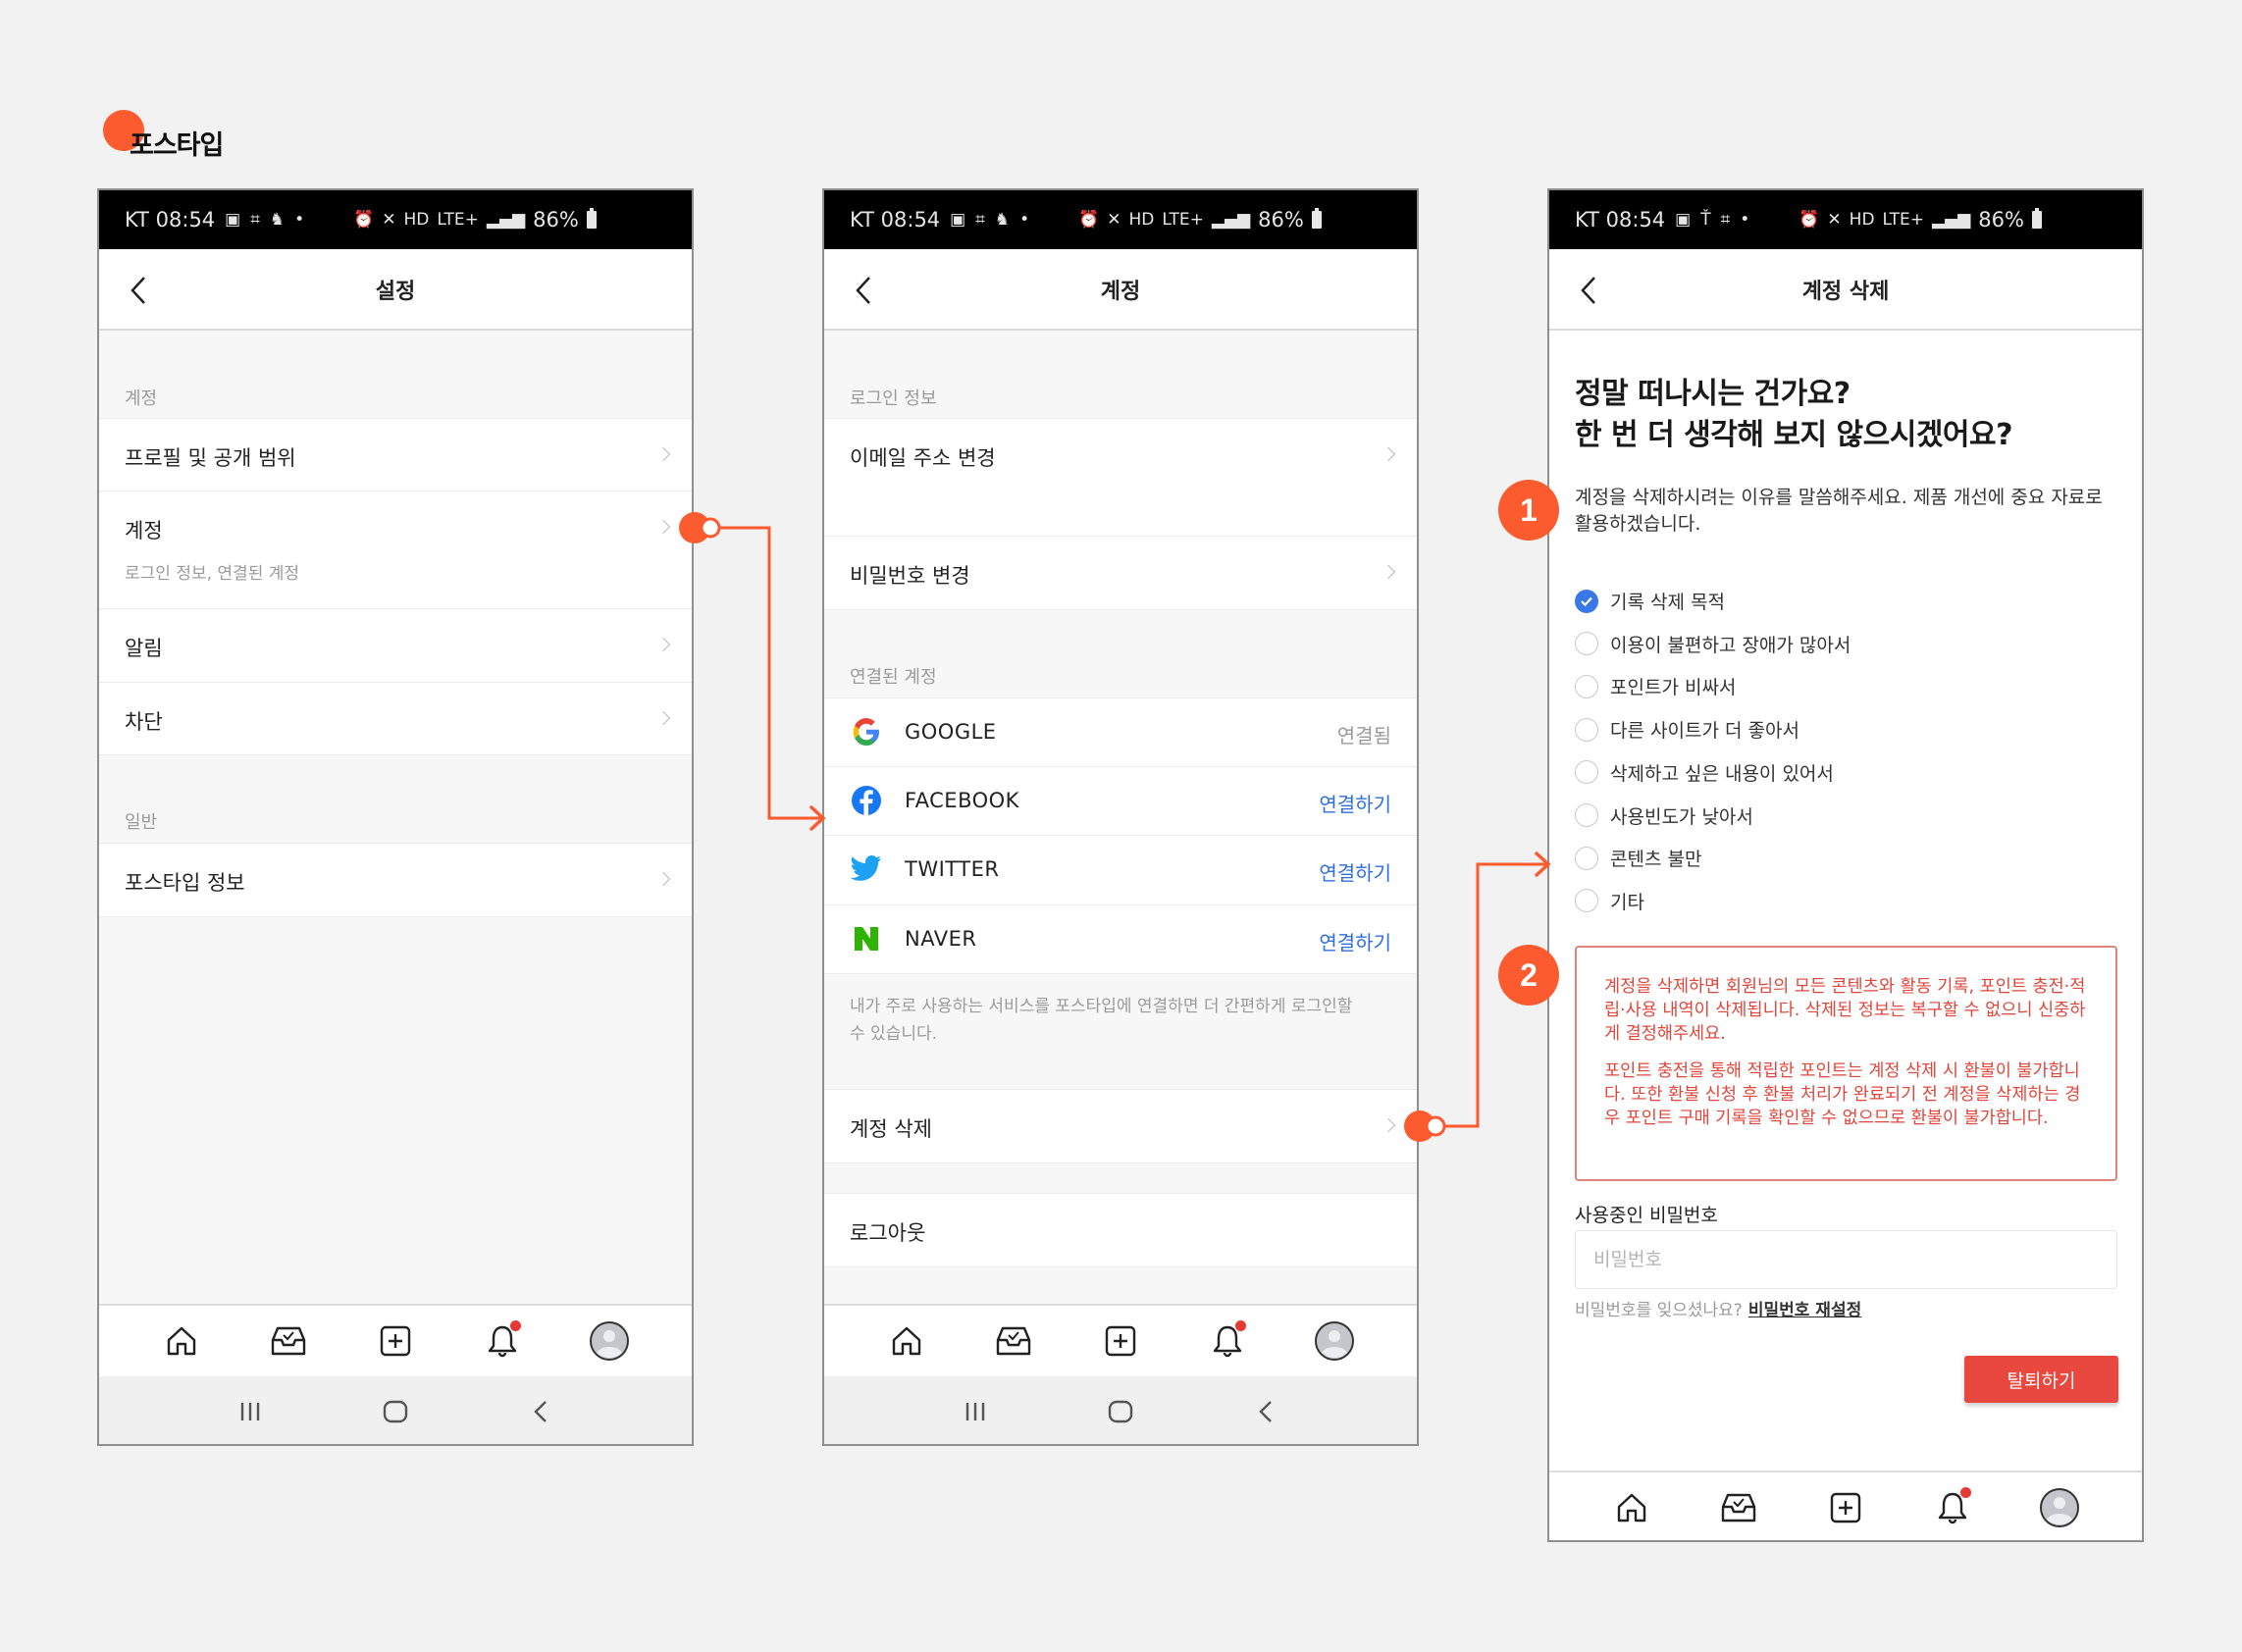 Image resolution: width=2242 pixels, height=1652 pixels. Describe the element at coordinates (1951, 220) in the screenshot. I see `signal-icon: ▂▄▆` at that location.